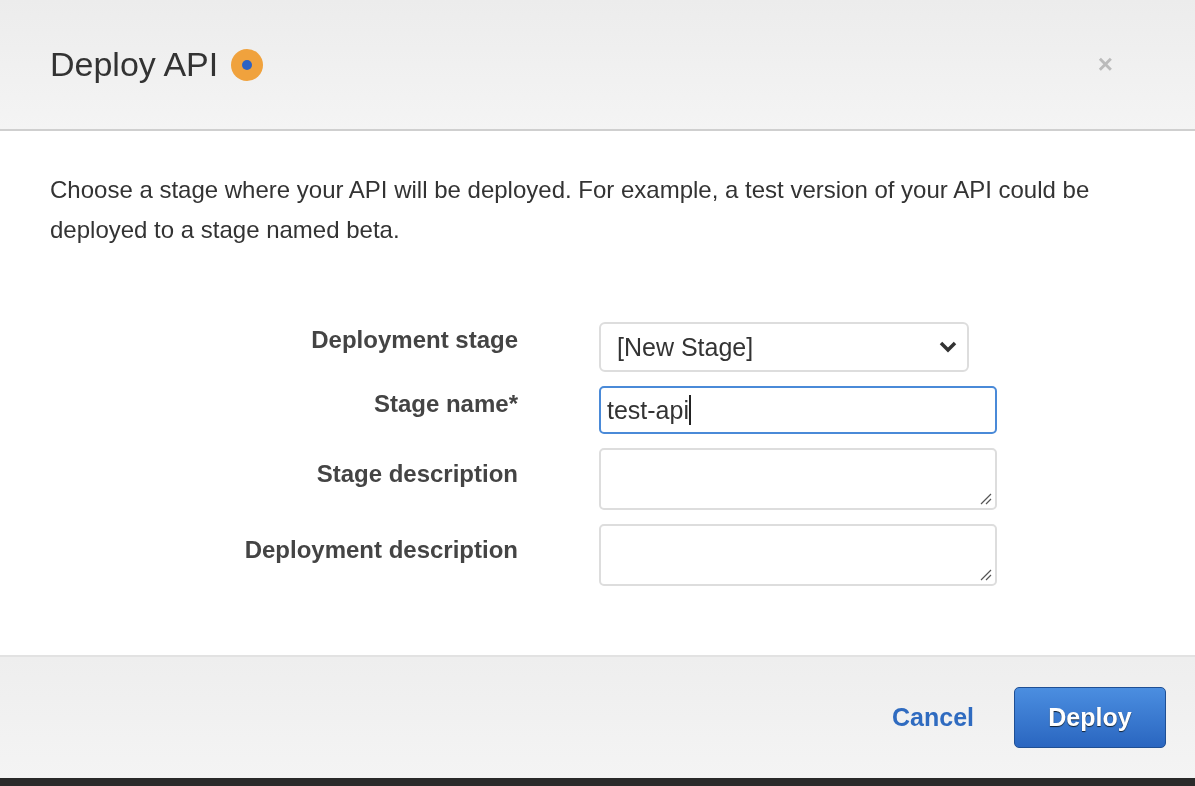  What do you see at coordinates (798, 410) in the screenshot?
I see `stage-name-input: test-api` at bounding box center [798, 410].